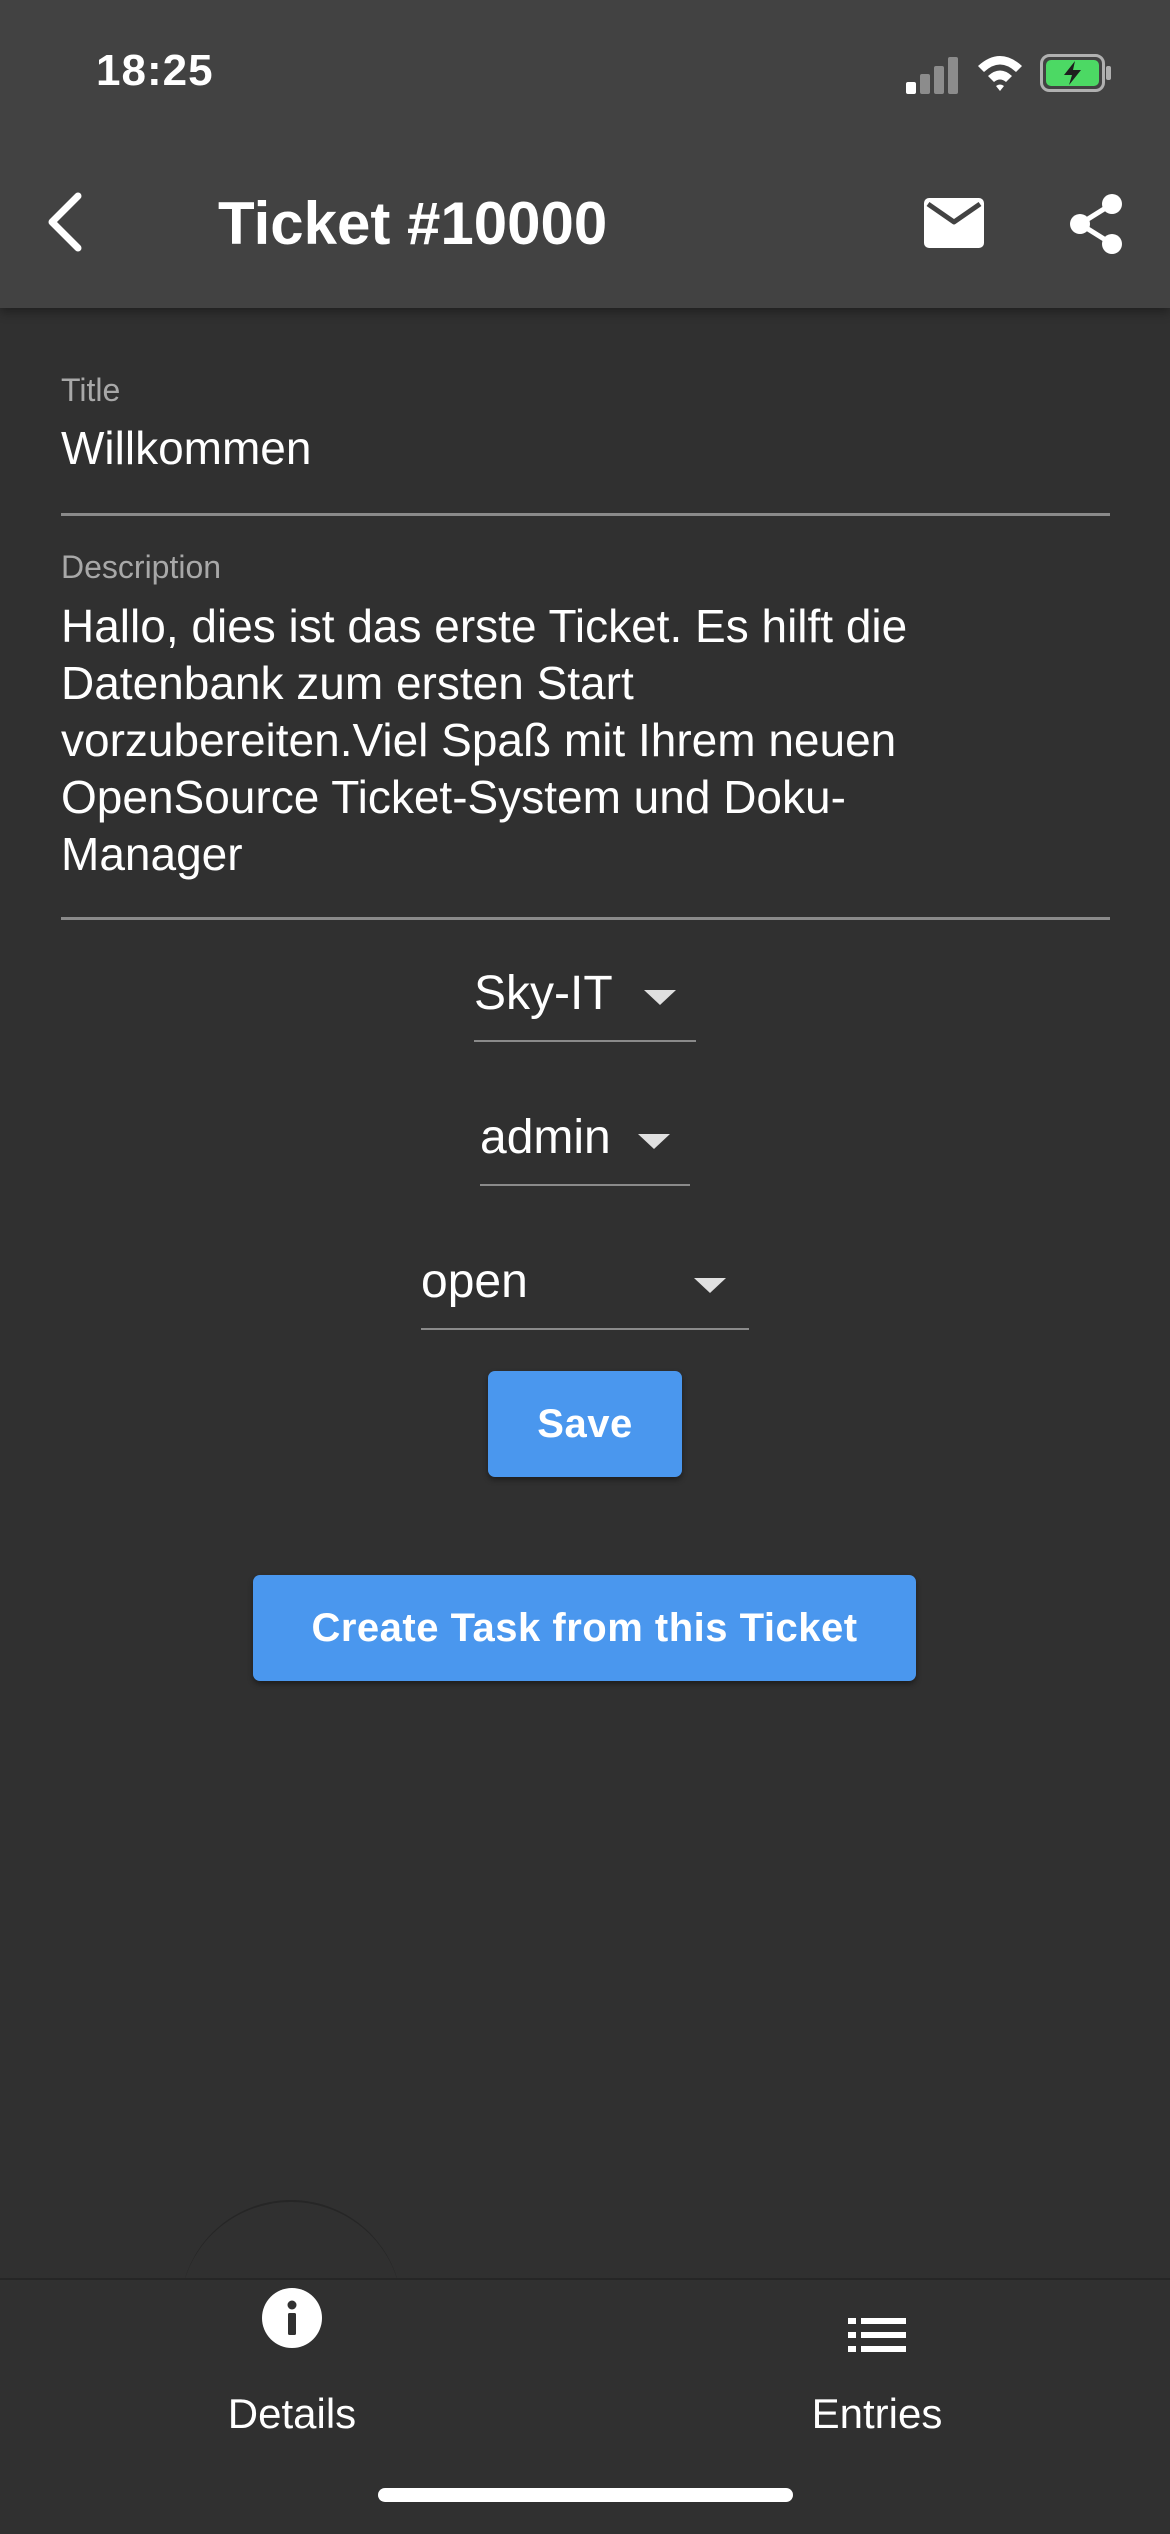 The height and width of the screenshot is (2534, 1170). Describe the element at coordinates (155, 70) in the screenshot. I see `status-time: 18:25` at that location.